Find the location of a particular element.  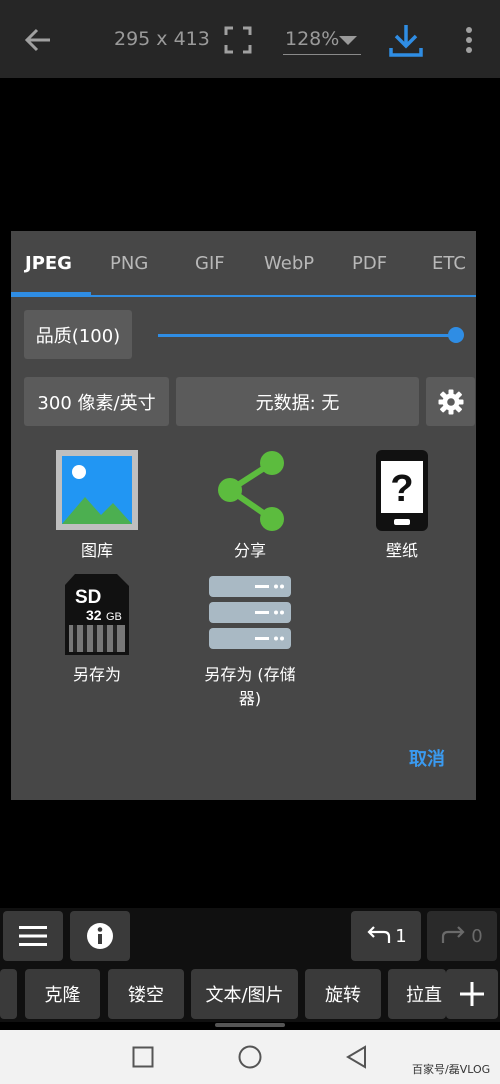

format-tabs: JPEG PNG GIF WebP PDF ETC is located at coordinates (243, 264).